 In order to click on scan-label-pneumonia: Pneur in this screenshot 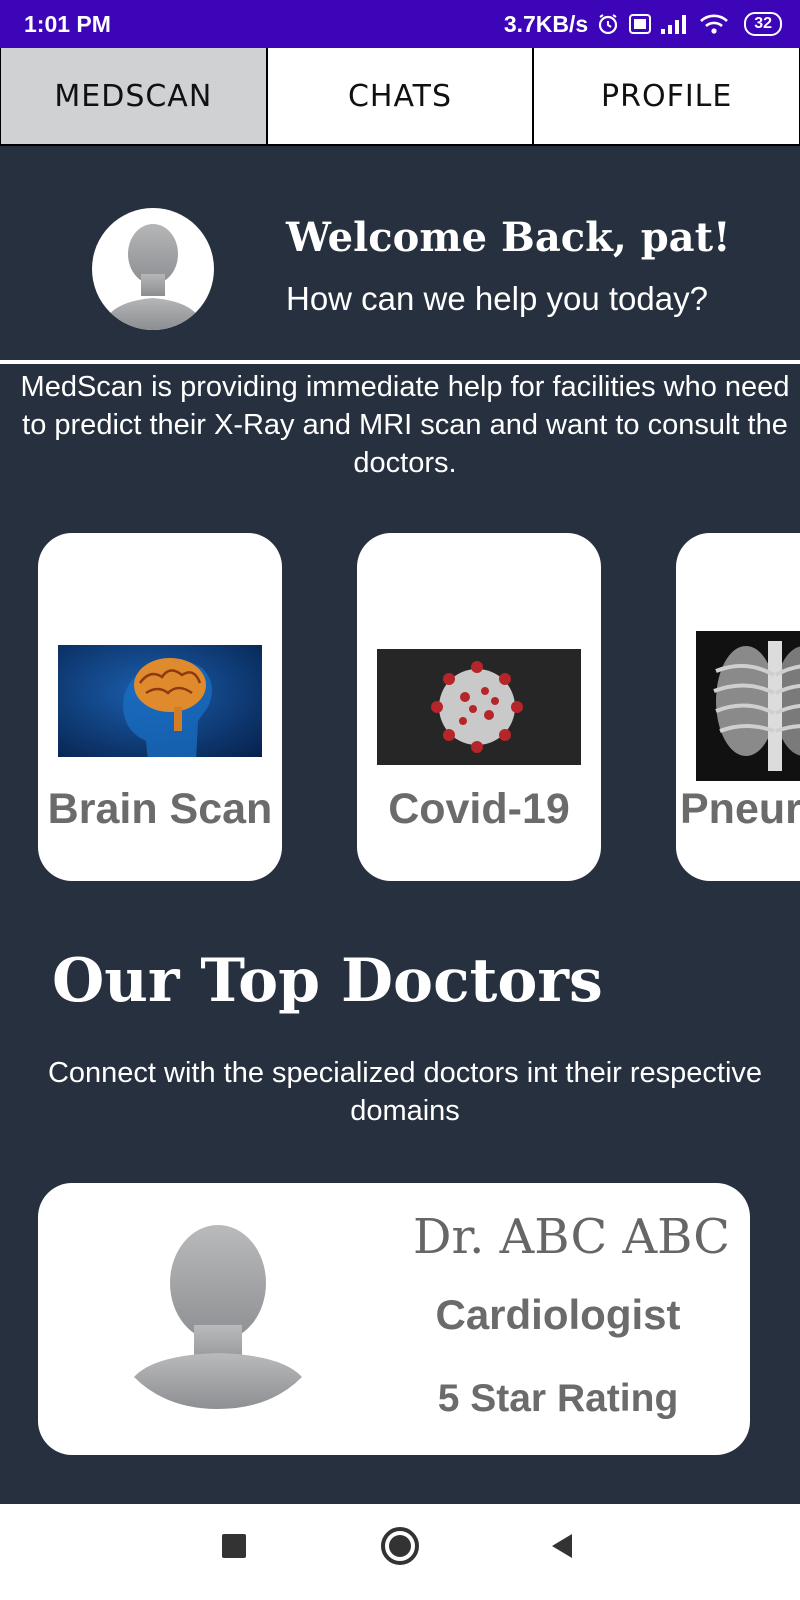, I will do `click(740, 809)`.